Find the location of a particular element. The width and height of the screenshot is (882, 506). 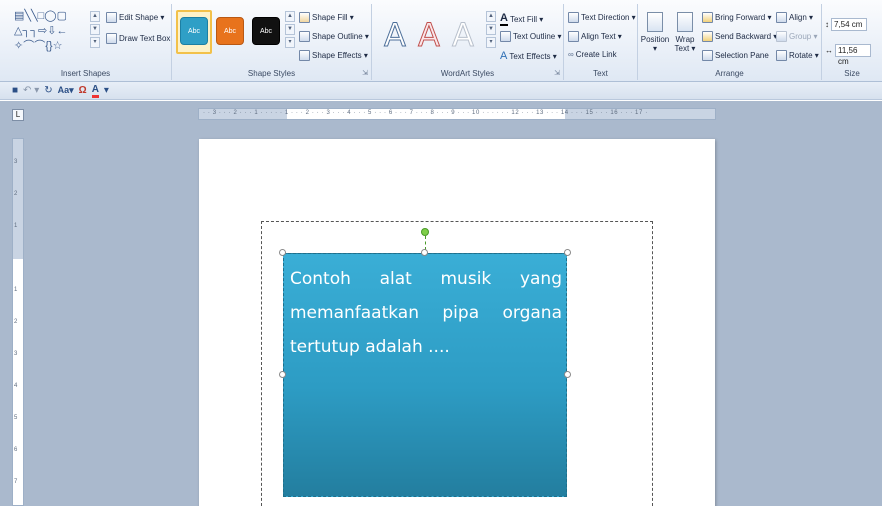

tab-selector: L is located at coordinates (18, 115).